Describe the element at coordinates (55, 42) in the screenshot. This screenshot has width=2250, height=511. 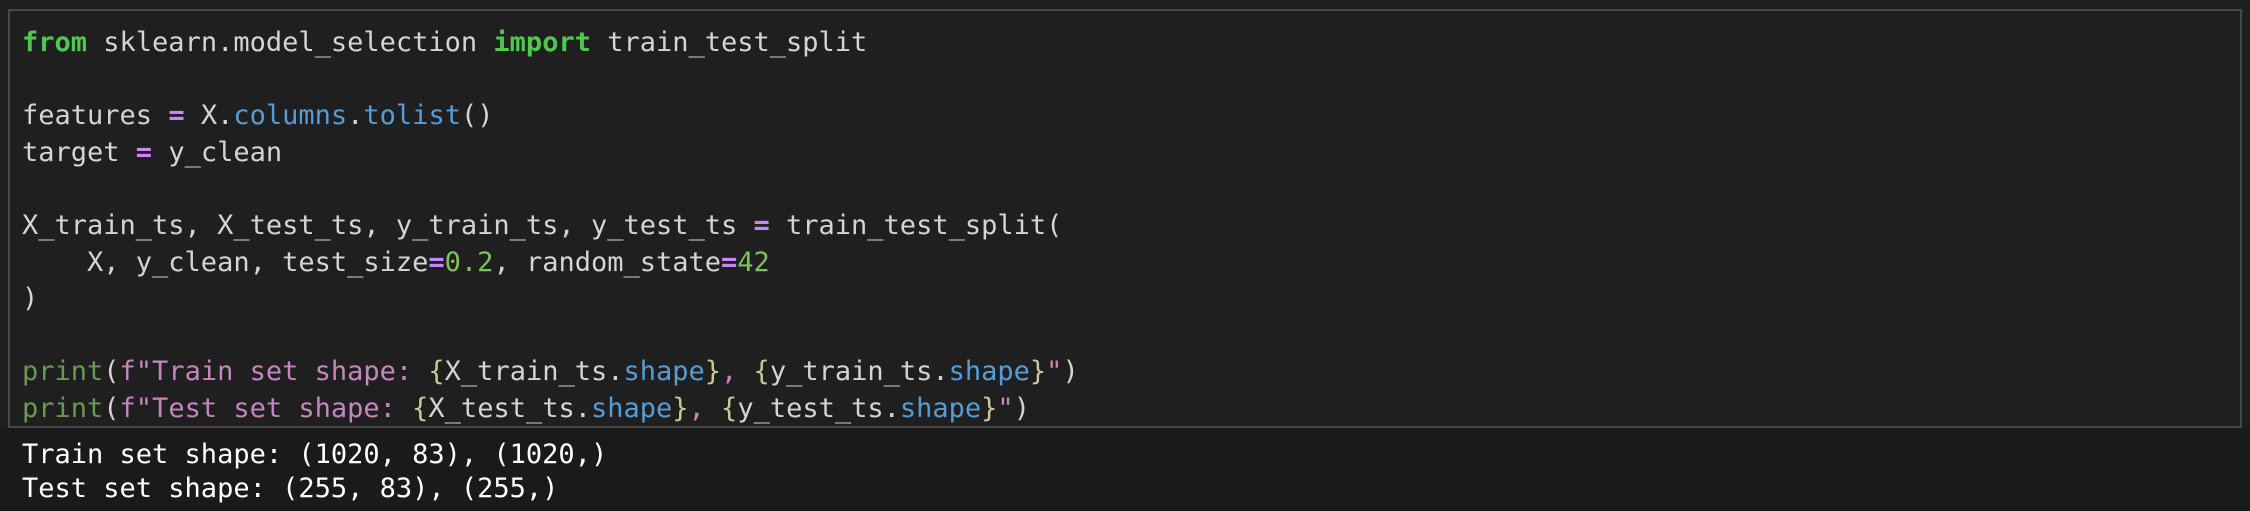
I see `keyword-from: from` at that location.